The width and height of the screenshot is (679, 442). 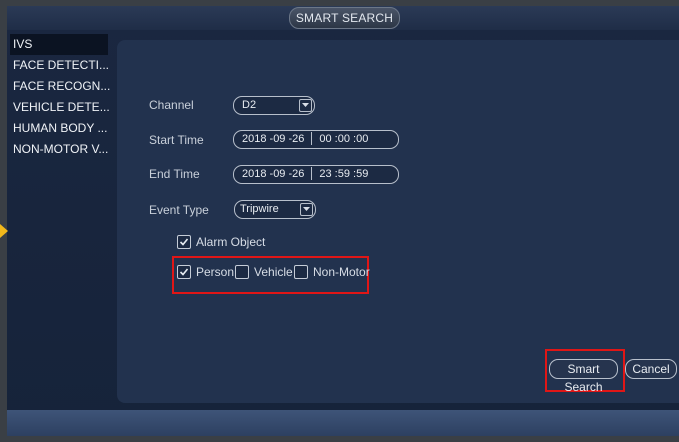 I want to click on vehicle-option: Vehicle, so click(x=264, y=272).